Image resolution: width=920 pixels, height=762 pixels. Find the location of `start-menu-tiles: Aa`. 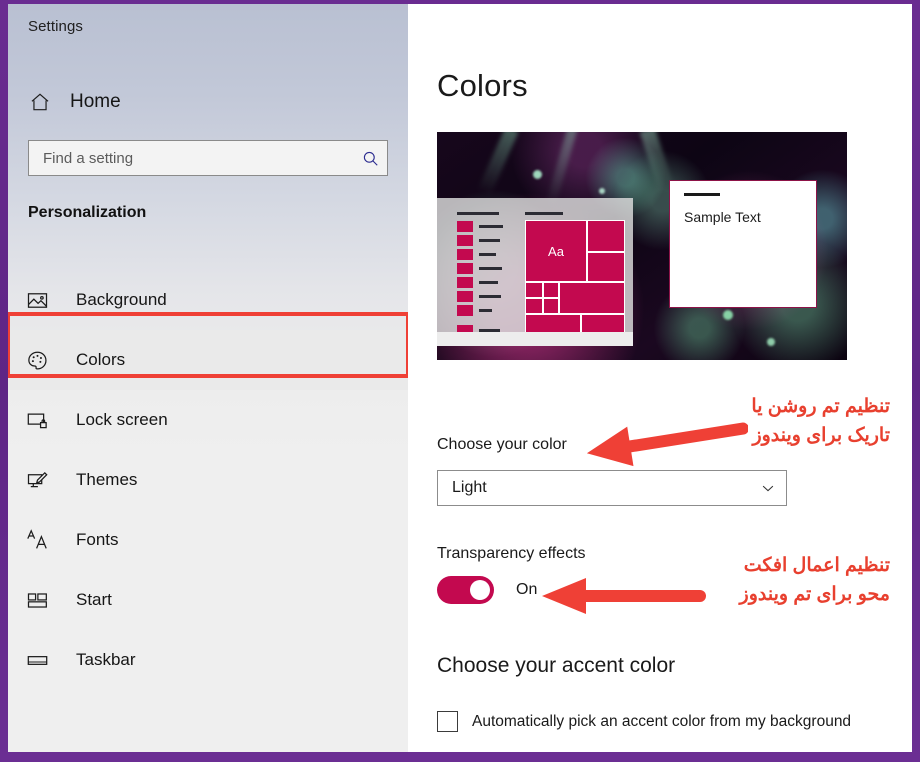

start-menu-tiles: Aa is located at coordinates (575, 275).